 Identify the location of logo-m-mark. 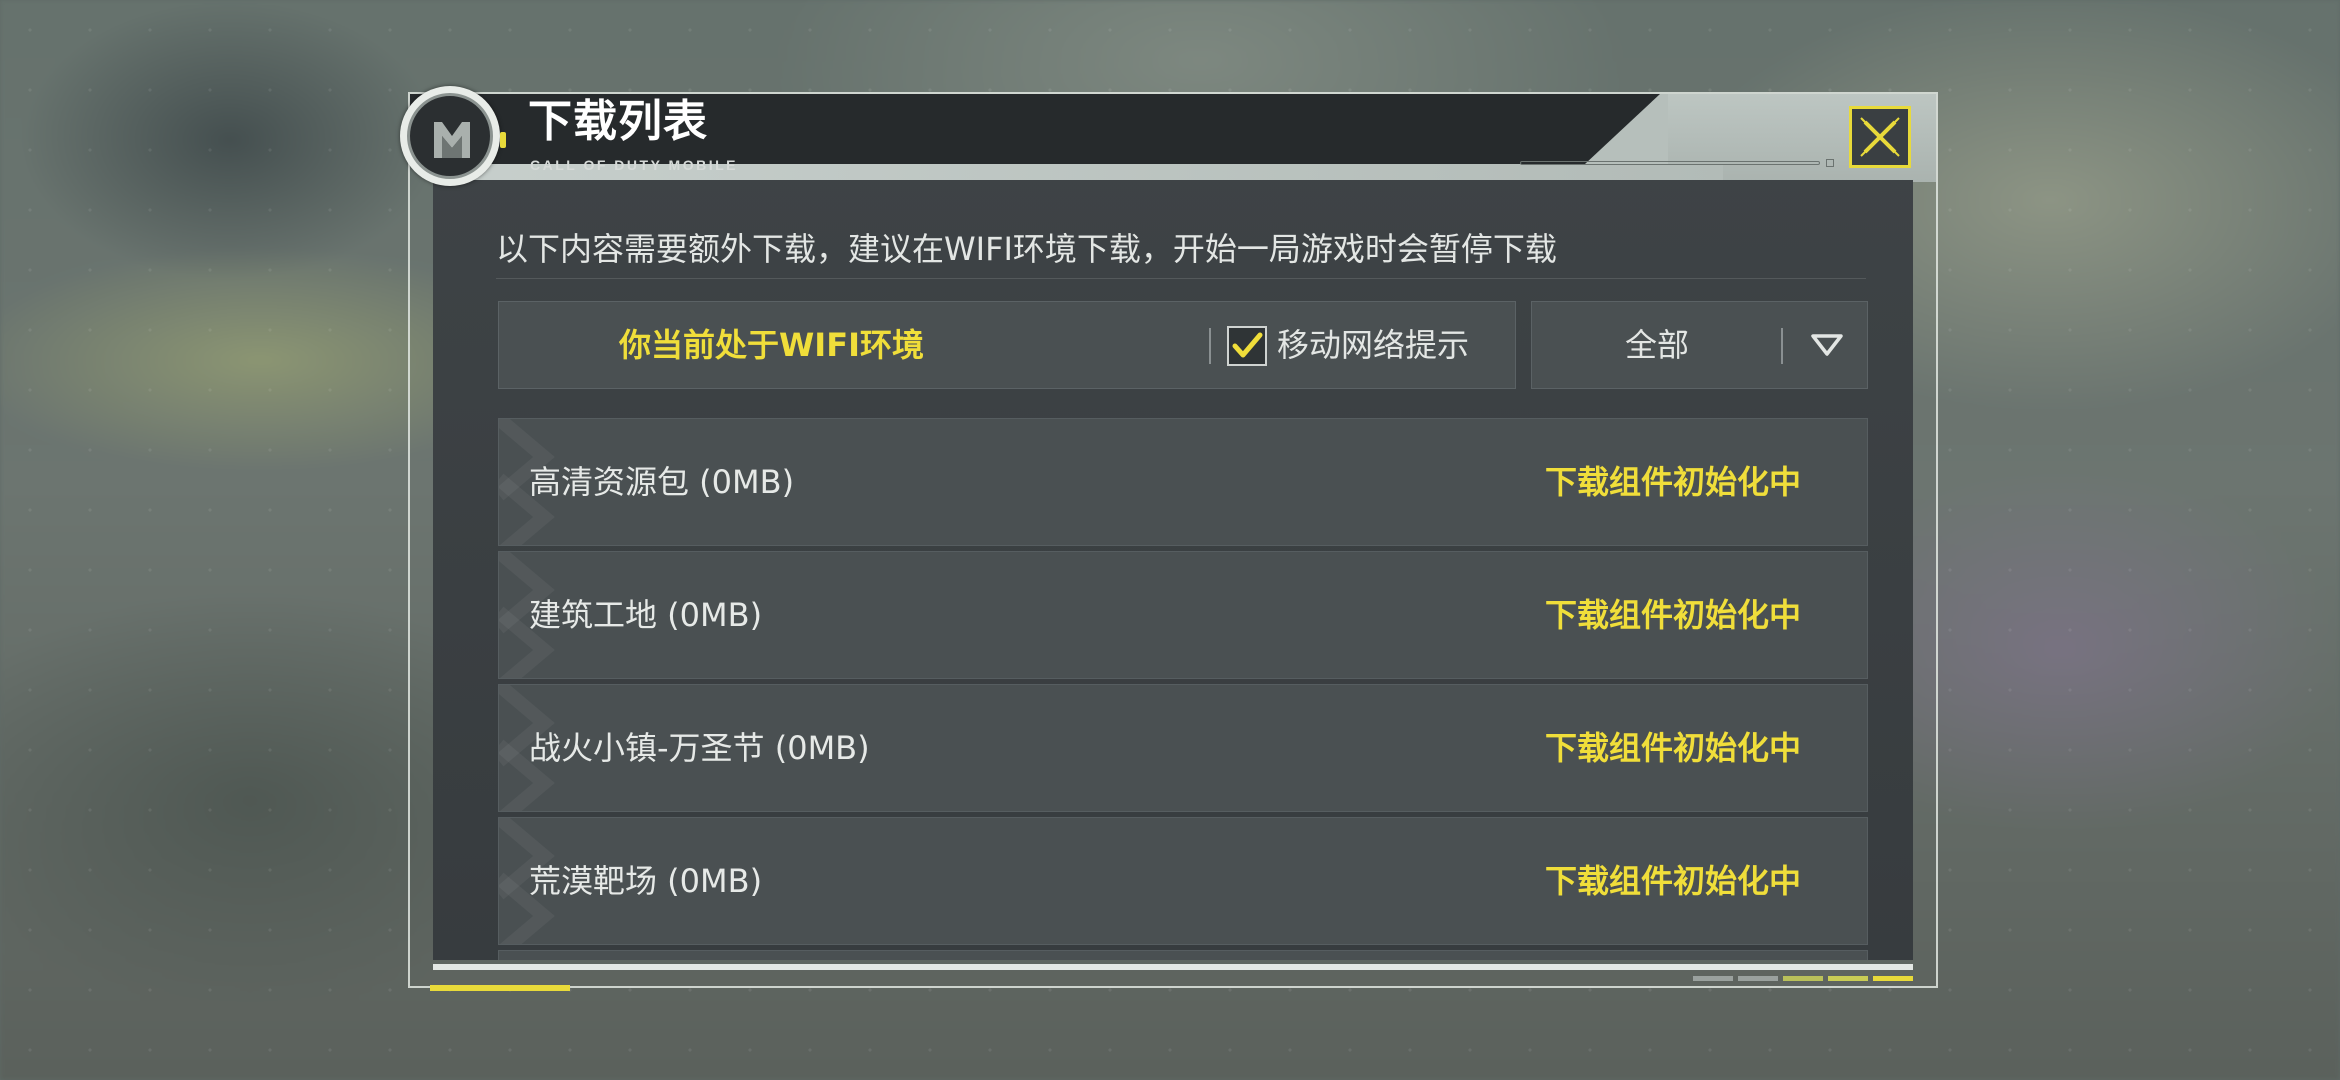
(452, 140).